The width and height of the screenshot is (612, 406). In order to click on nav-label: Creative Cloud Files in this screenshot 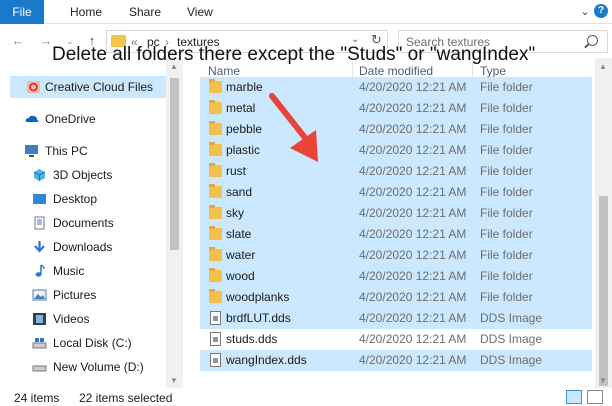, I will do `click(99, 87)`.